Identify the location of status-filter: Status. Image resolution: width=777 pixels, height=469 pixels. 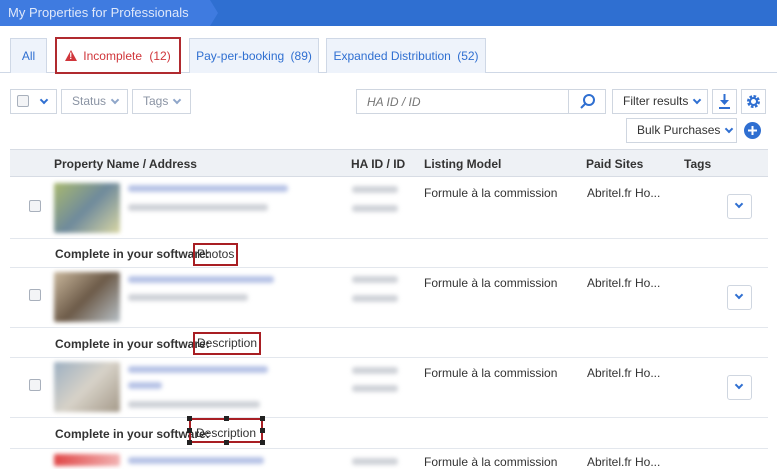
(94, 101).